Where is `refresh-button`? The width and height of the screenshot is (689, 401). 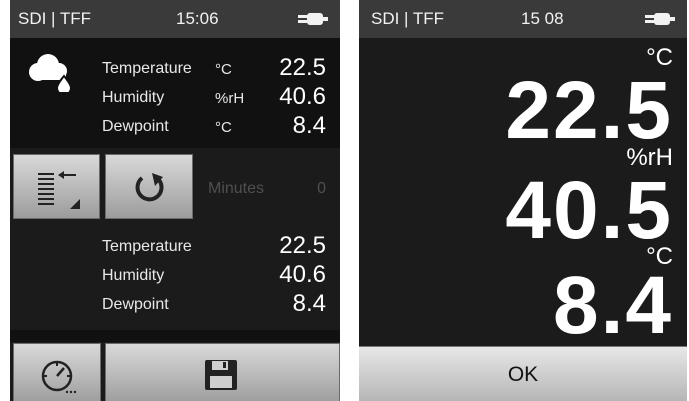
refresh-button is located at coordinates (149, 186).